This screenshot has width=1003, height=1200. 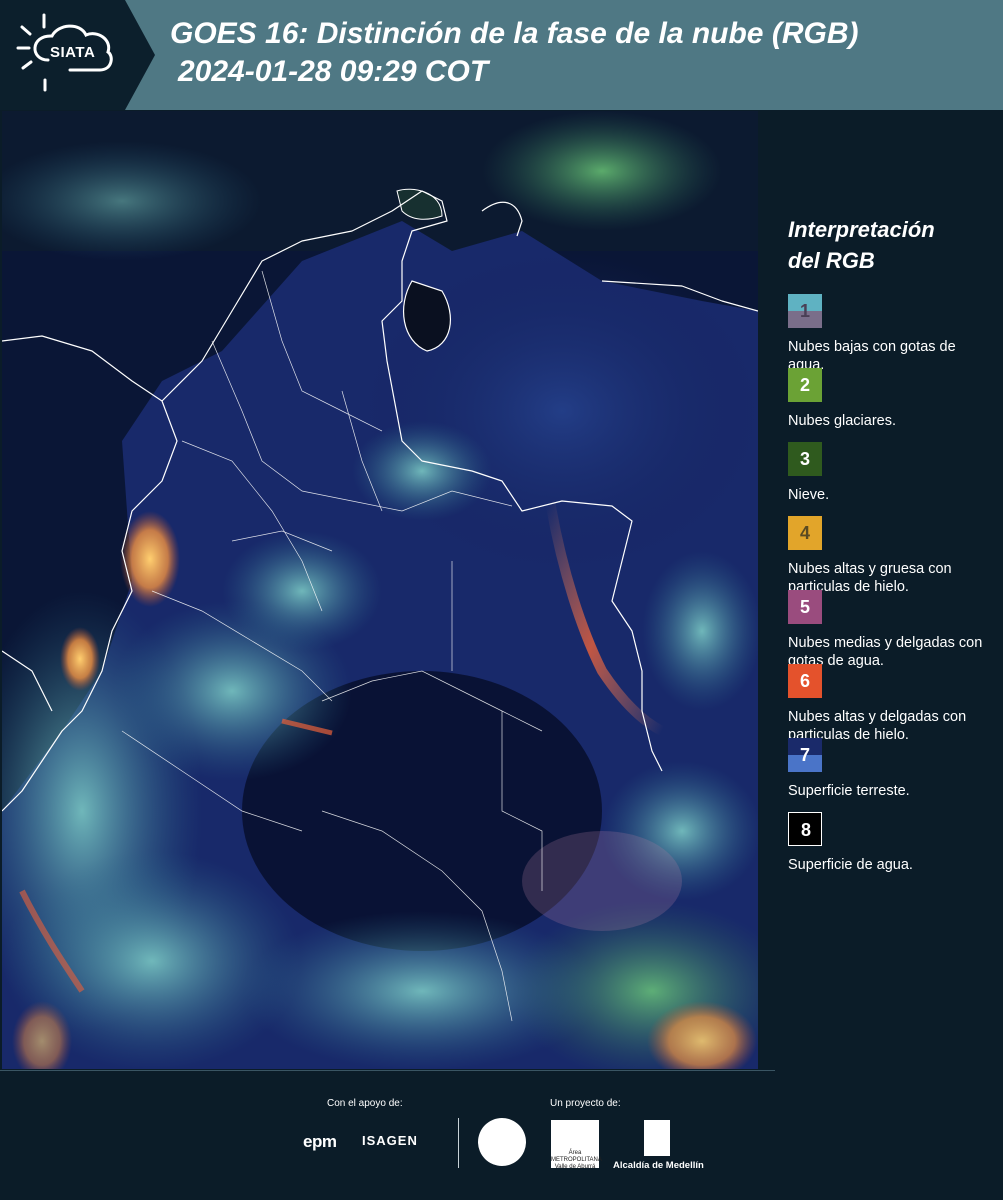 What do you see at coordinates (888, 775) in the screenshot?
I see `legend-item: 7 Superficie terreste.` at bounding box center [888, 775].